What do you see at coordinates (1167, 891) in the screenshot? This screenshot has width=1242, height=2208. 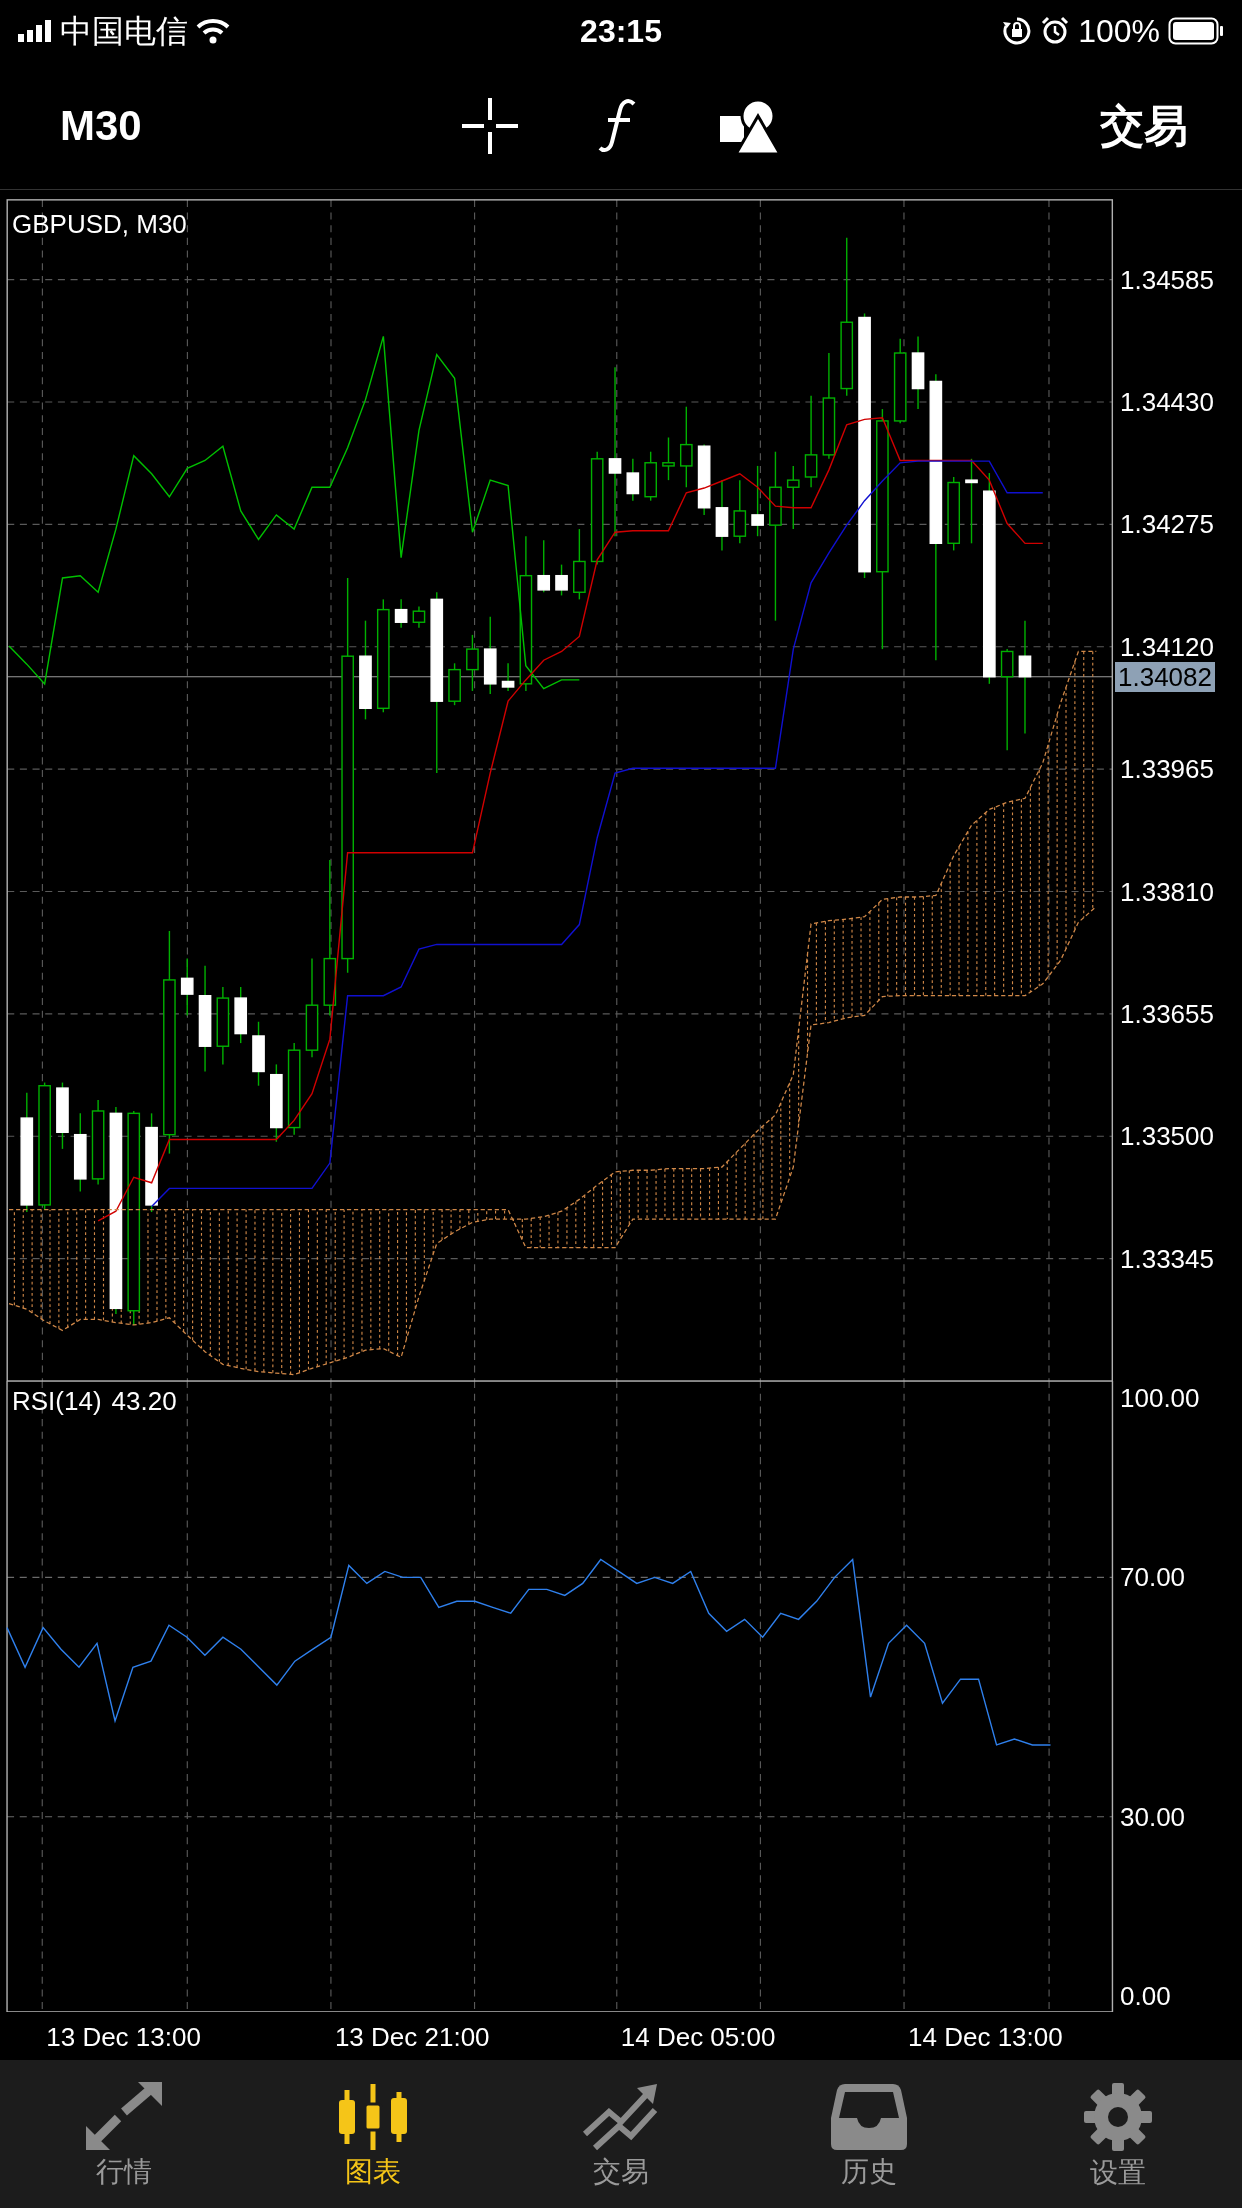 I see `price-axis-label: 1.33810` at bounding box center [1167, 891].